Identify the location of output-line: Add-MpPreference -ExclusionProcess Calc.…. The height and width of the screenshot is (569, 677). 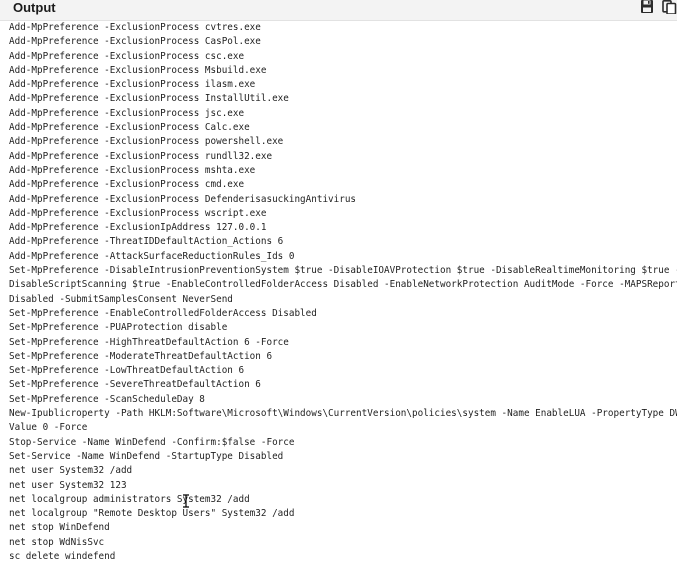
(129, 128).